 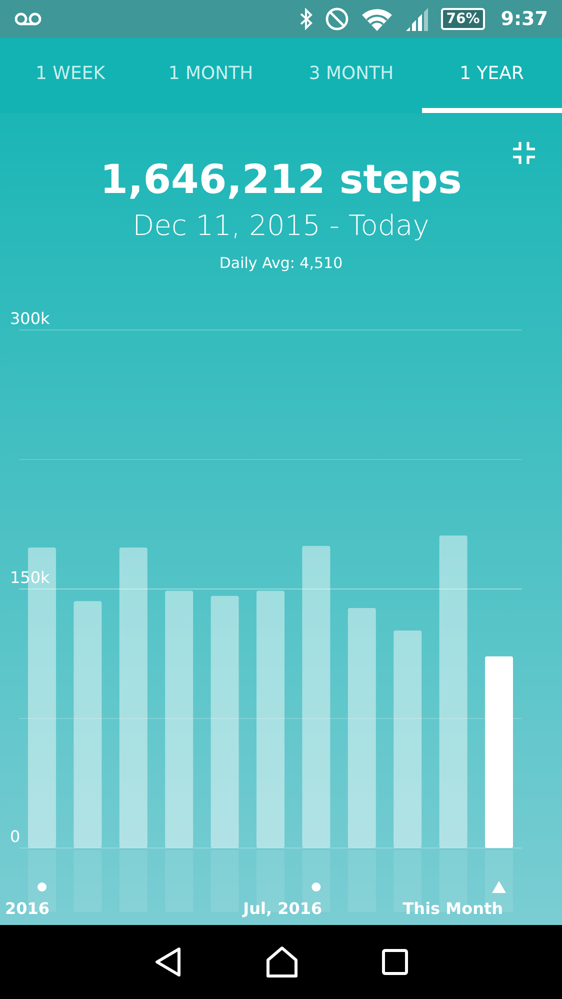 What do you see at coordinates (417, 19) in the screenshot?
I see `signal-icon` at bounding box center [417, 19].